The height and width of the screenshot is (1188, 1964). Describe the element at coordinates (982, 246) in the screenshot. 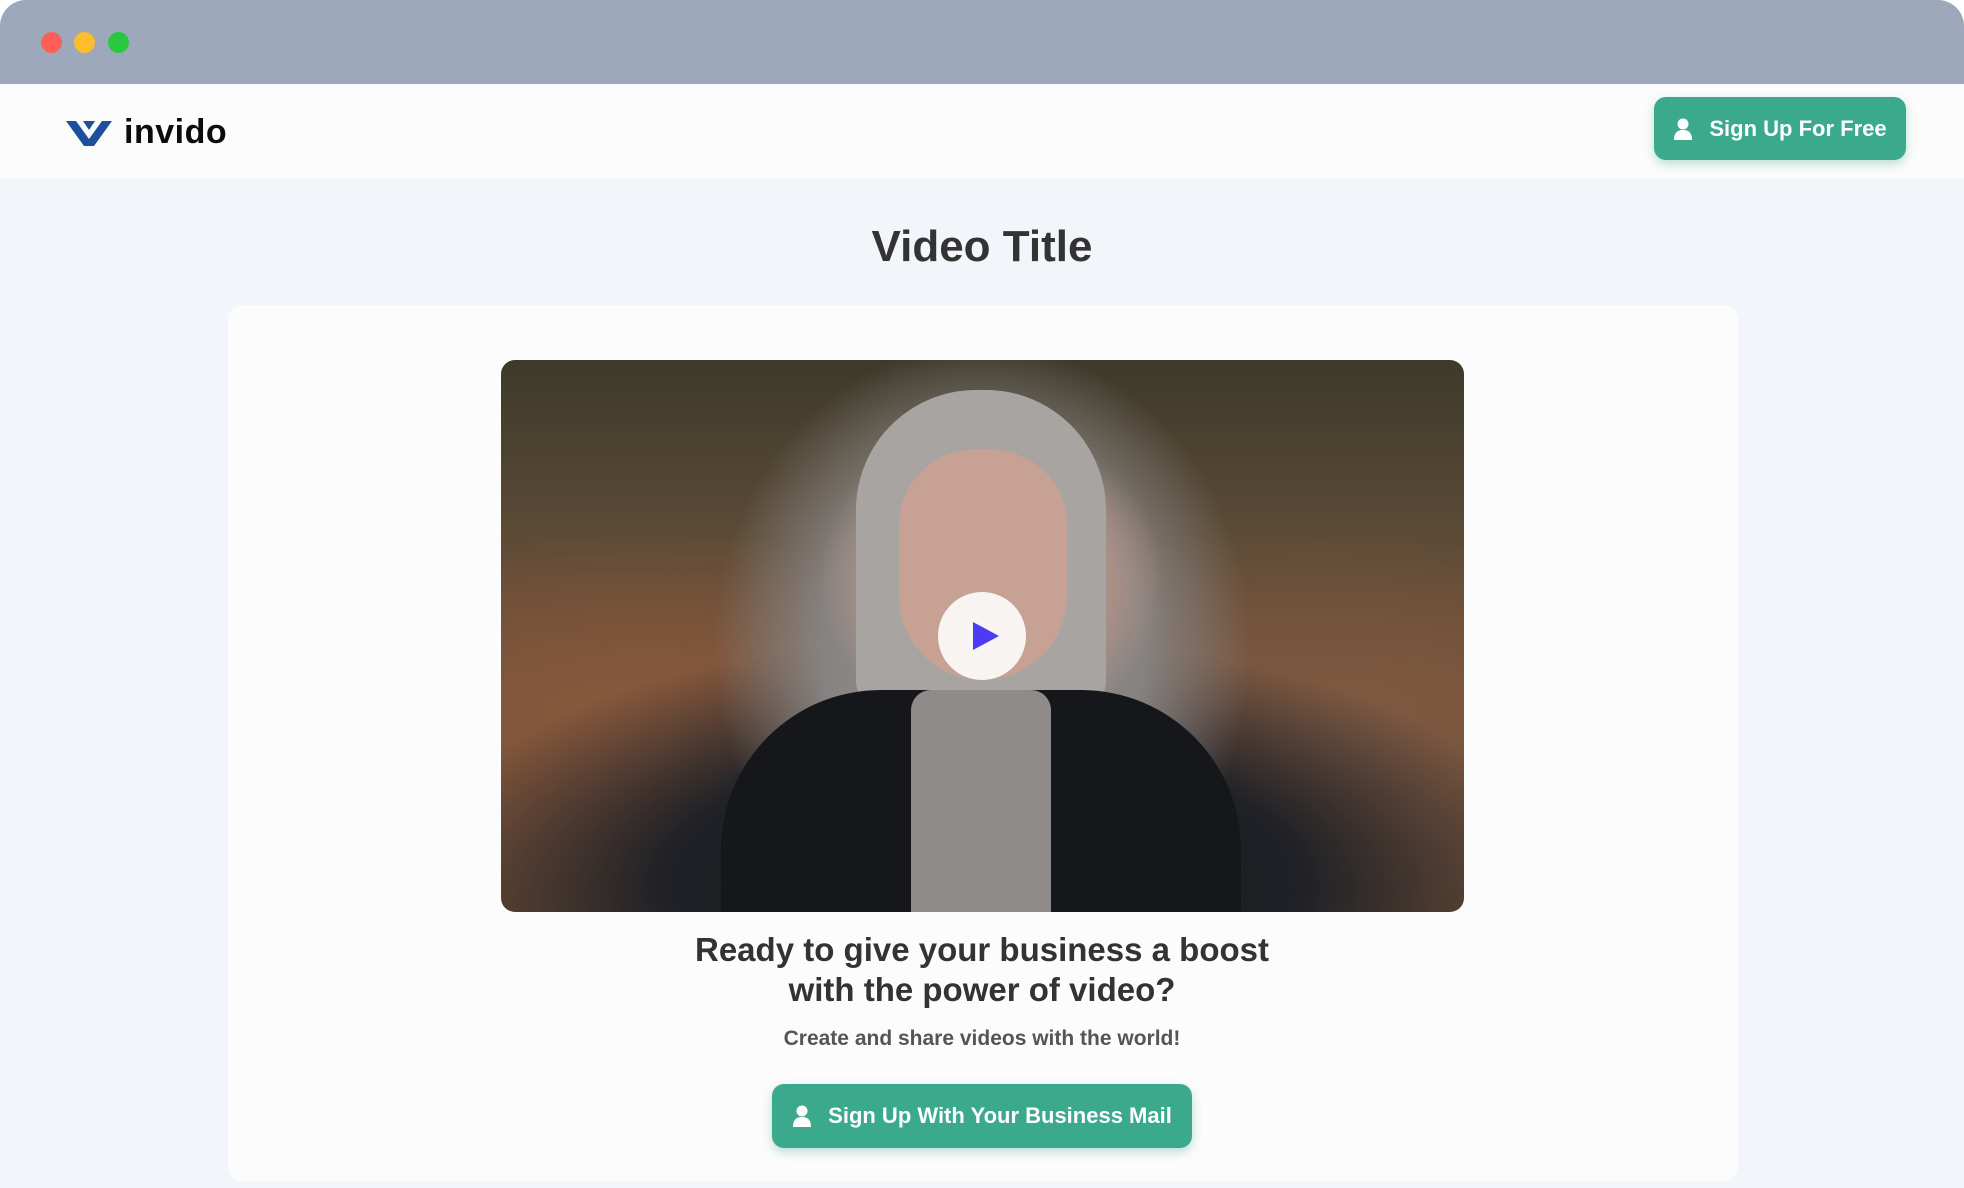

I see `page-title: Video Title` at that location.